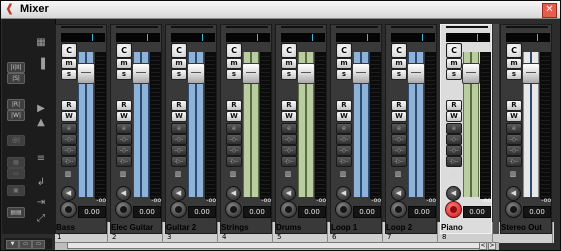 This screenshot has height=251, width=561. Describe the element at coordinates (41, 219) in the screenshot. I see `expand-arrows-icon: ⤢` at that location.